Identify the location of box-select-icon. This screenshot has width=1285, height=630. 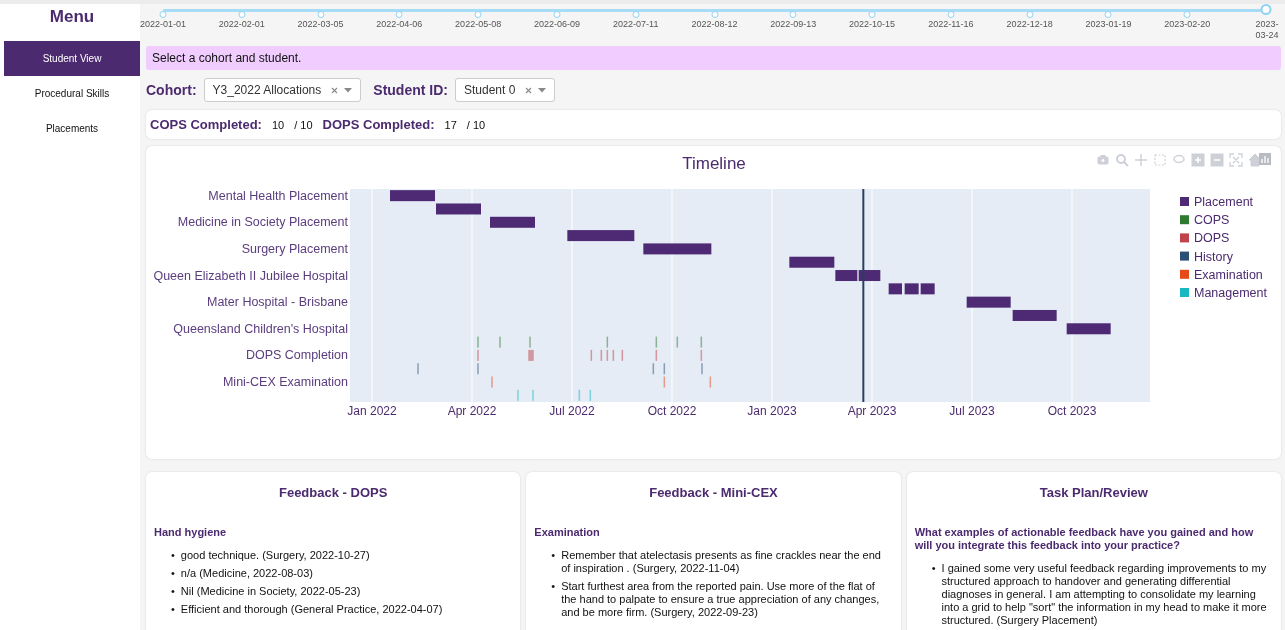
(1160, 160).